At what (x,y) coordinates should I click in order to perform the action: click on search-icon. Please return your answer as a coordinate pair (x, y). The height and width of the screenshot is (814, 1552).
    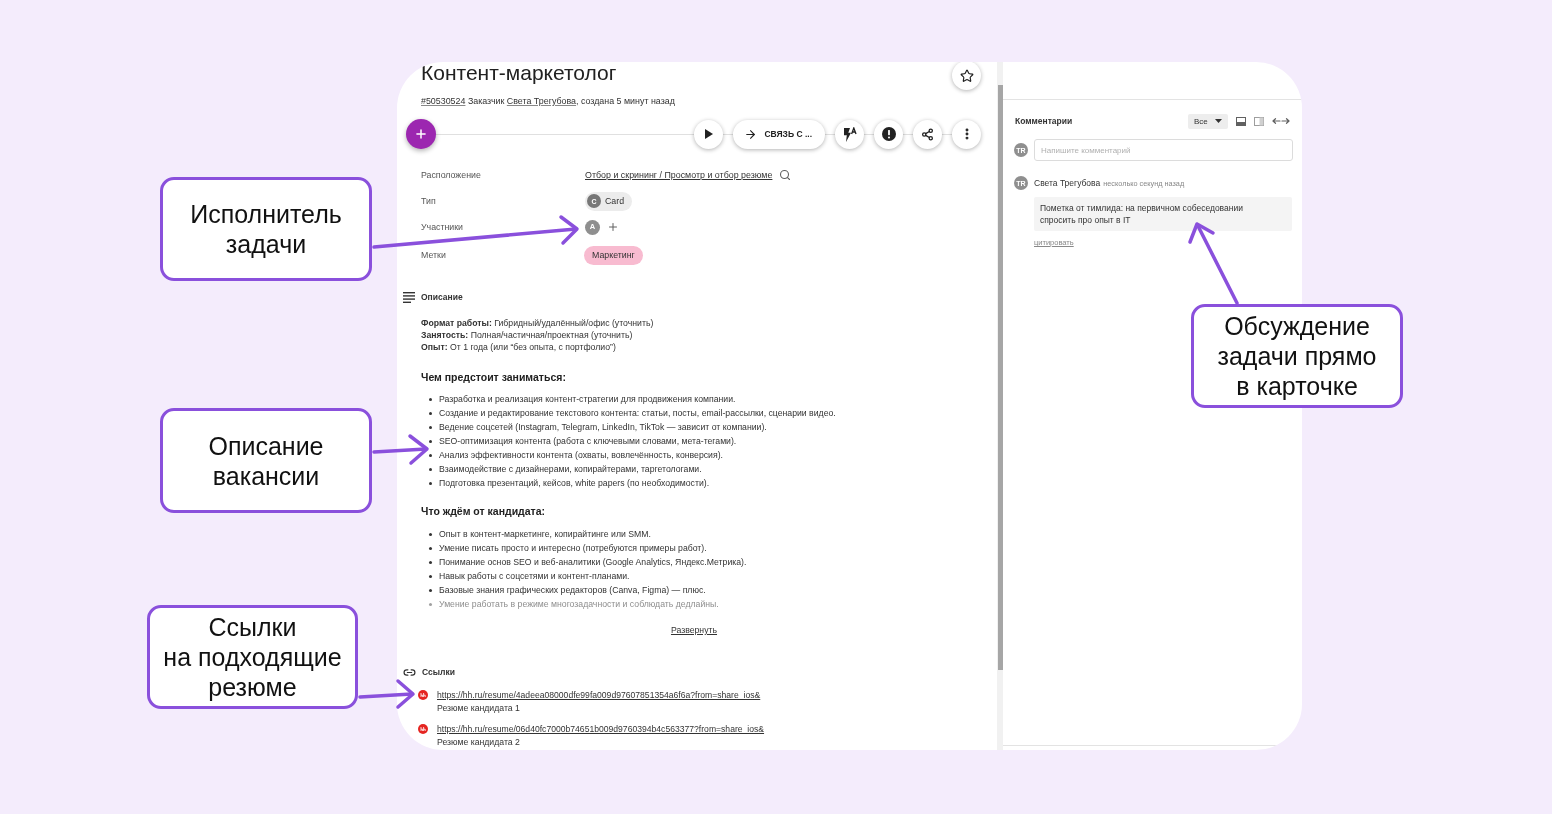
    Looking at the image, I should click on (785, 175).